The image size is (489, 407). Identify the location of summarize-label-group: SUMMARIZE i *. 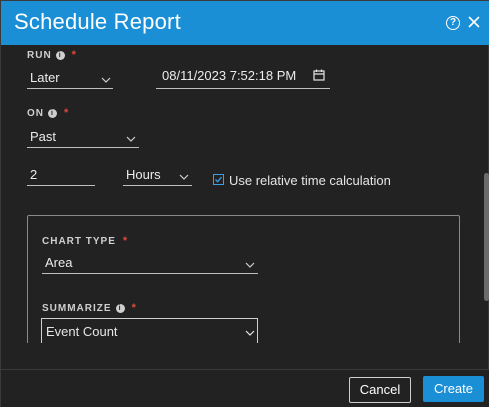
(89, 308).